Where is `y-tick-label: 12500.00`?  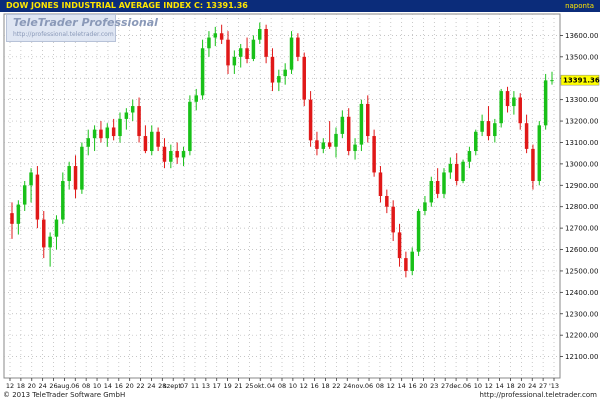 y-tick-label: 12500.00 is located at coordinates (581, 271).